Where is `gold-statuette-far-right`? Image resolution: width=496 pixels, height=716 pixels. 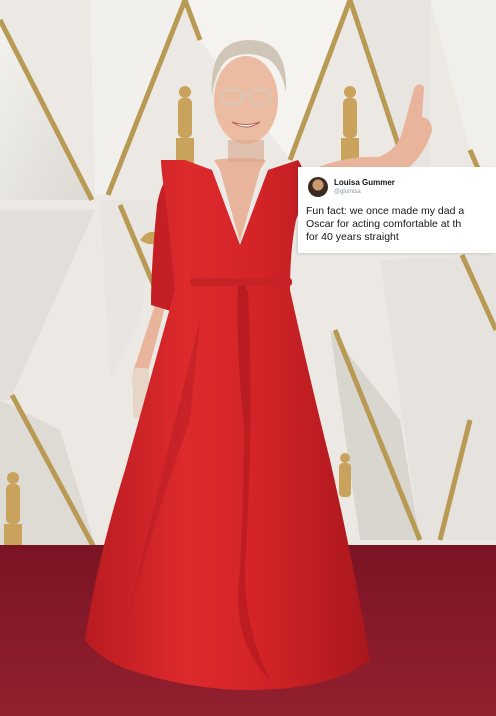 gold-statuette-far-right is located at coordinates (345, 475).